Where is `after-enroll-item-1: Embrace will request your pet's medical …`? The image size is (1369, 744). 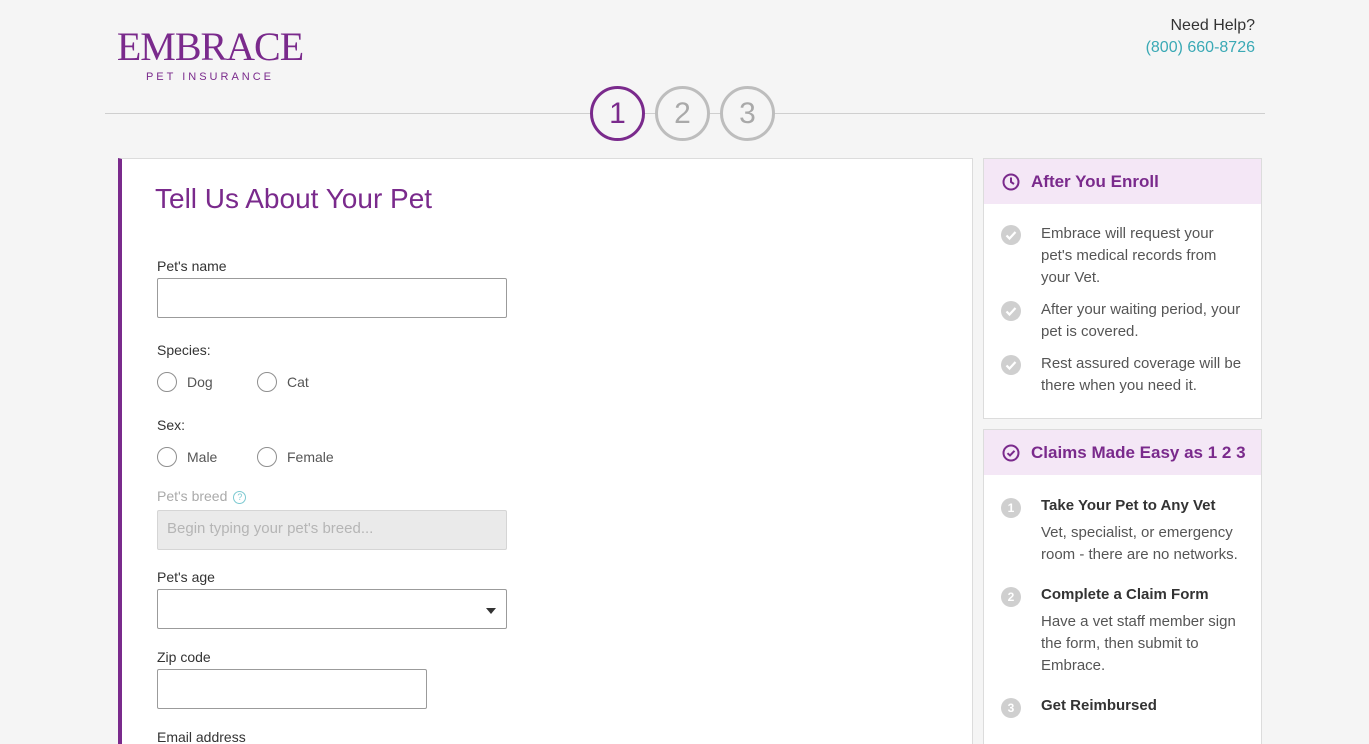 after-enroll-item-1: Embrace will request your pet's medical … is located at coordinates (1129, 255).